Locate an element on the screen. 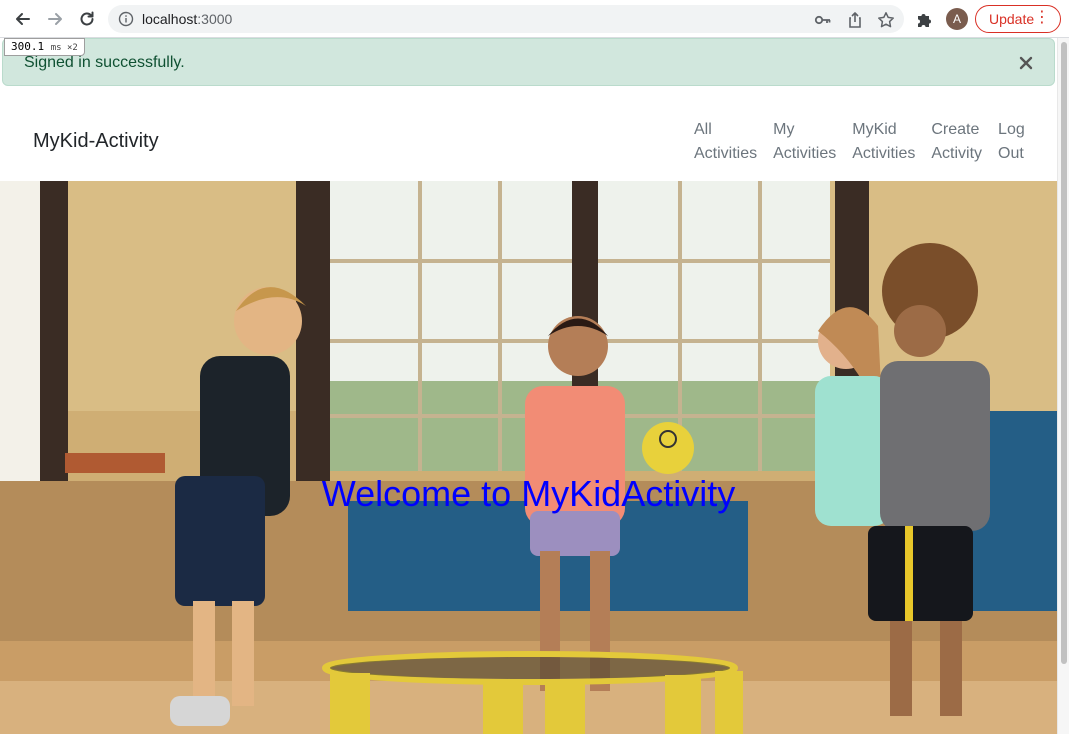 Image resolution: width=1069 pixels, height=734 pixels. back-arrow-icon is located at coordinates (23, 19).